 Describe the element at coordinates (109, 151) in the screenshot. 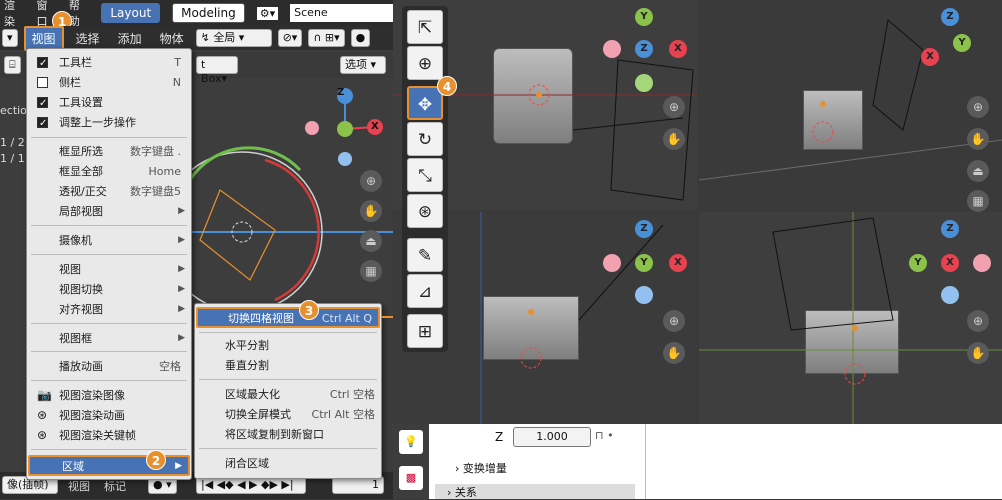

I see `menu-item-frame-selected: 框显所选 数字键盘 .` at that location.